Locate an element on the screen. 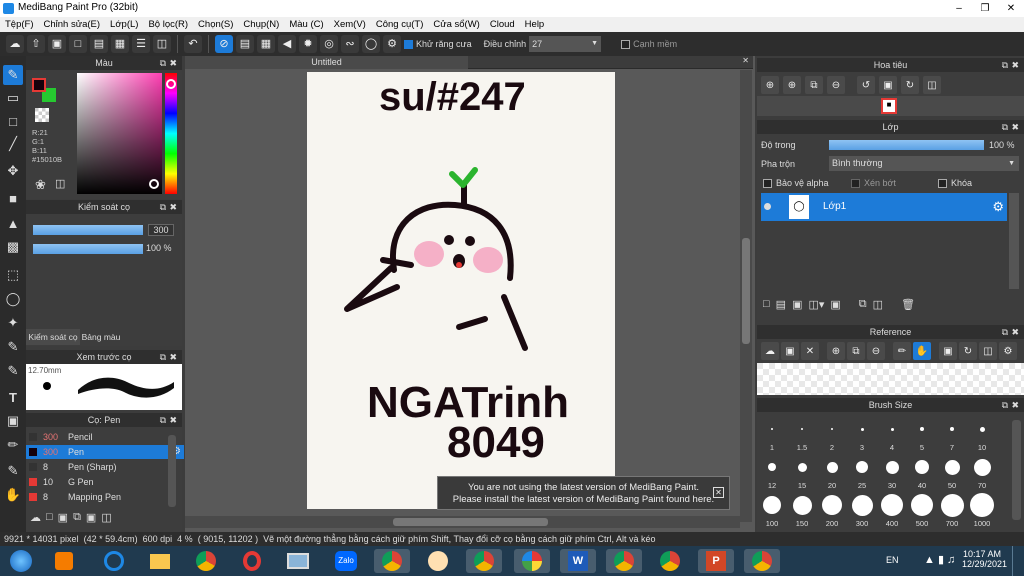 This screenshot has width=1024, height=576. taskbar-word: W is located at coordinates (578, 561).